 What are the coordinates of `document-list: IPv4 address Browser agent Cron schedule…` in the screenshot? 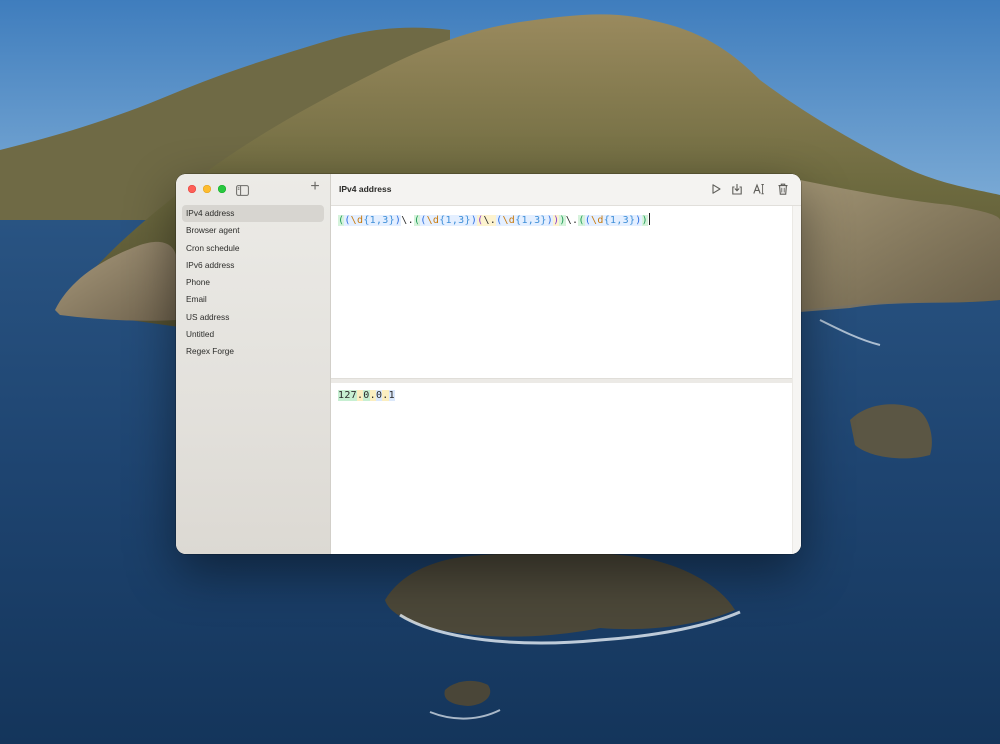 It's located at (253, 283).